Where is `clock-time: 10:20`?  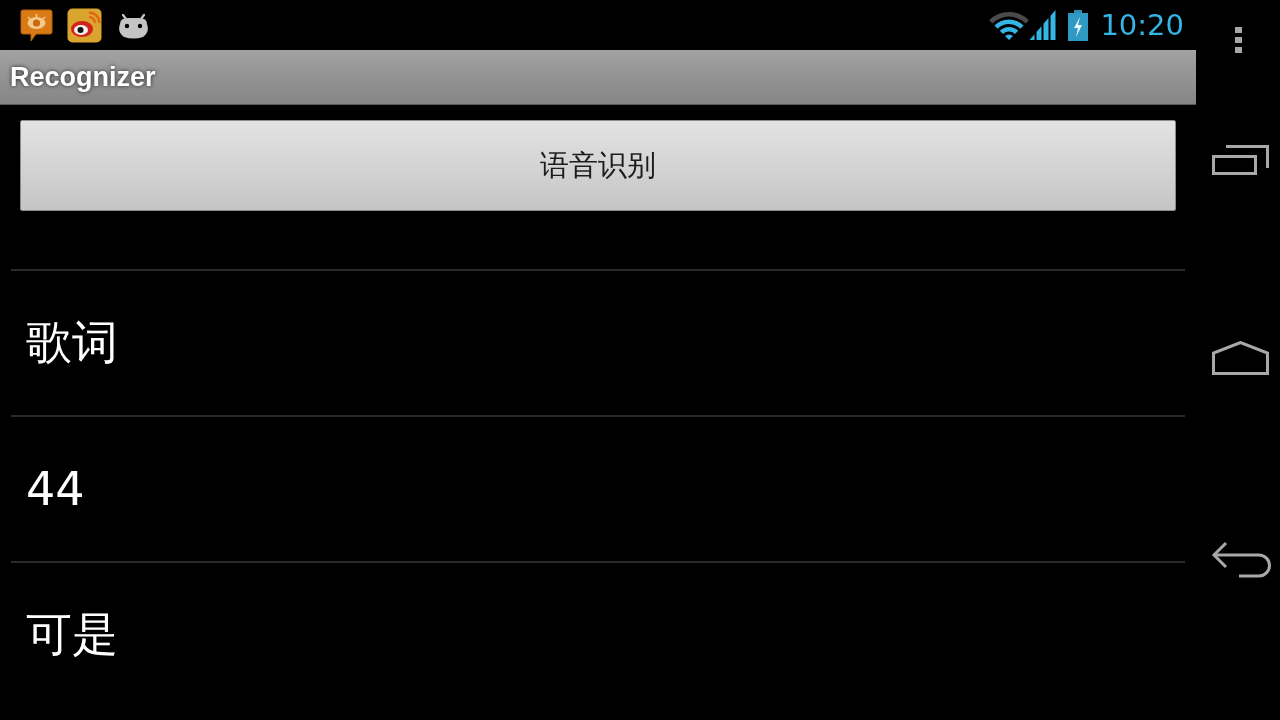 clock-time: 10:20 is located at coordinates (1142, 25).